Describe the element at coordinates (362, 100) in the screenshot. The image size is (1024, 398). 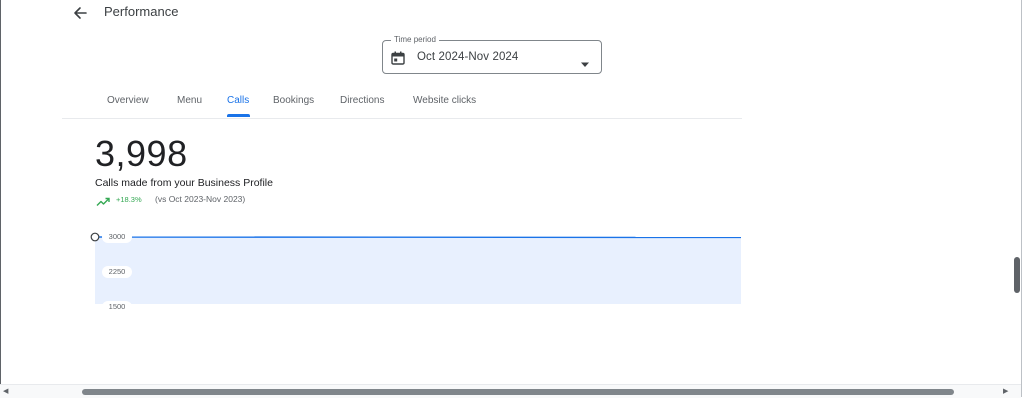
I see `tab-directions: Directions` at that location.